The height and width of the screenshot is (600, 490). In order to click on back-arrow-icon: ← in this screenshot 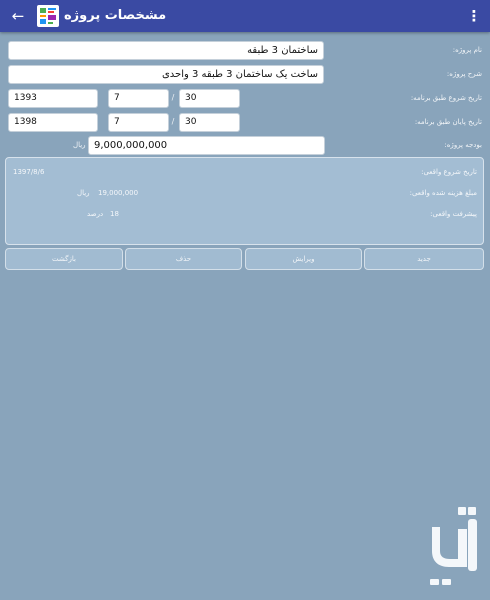, I will do `click(18, 16)`.